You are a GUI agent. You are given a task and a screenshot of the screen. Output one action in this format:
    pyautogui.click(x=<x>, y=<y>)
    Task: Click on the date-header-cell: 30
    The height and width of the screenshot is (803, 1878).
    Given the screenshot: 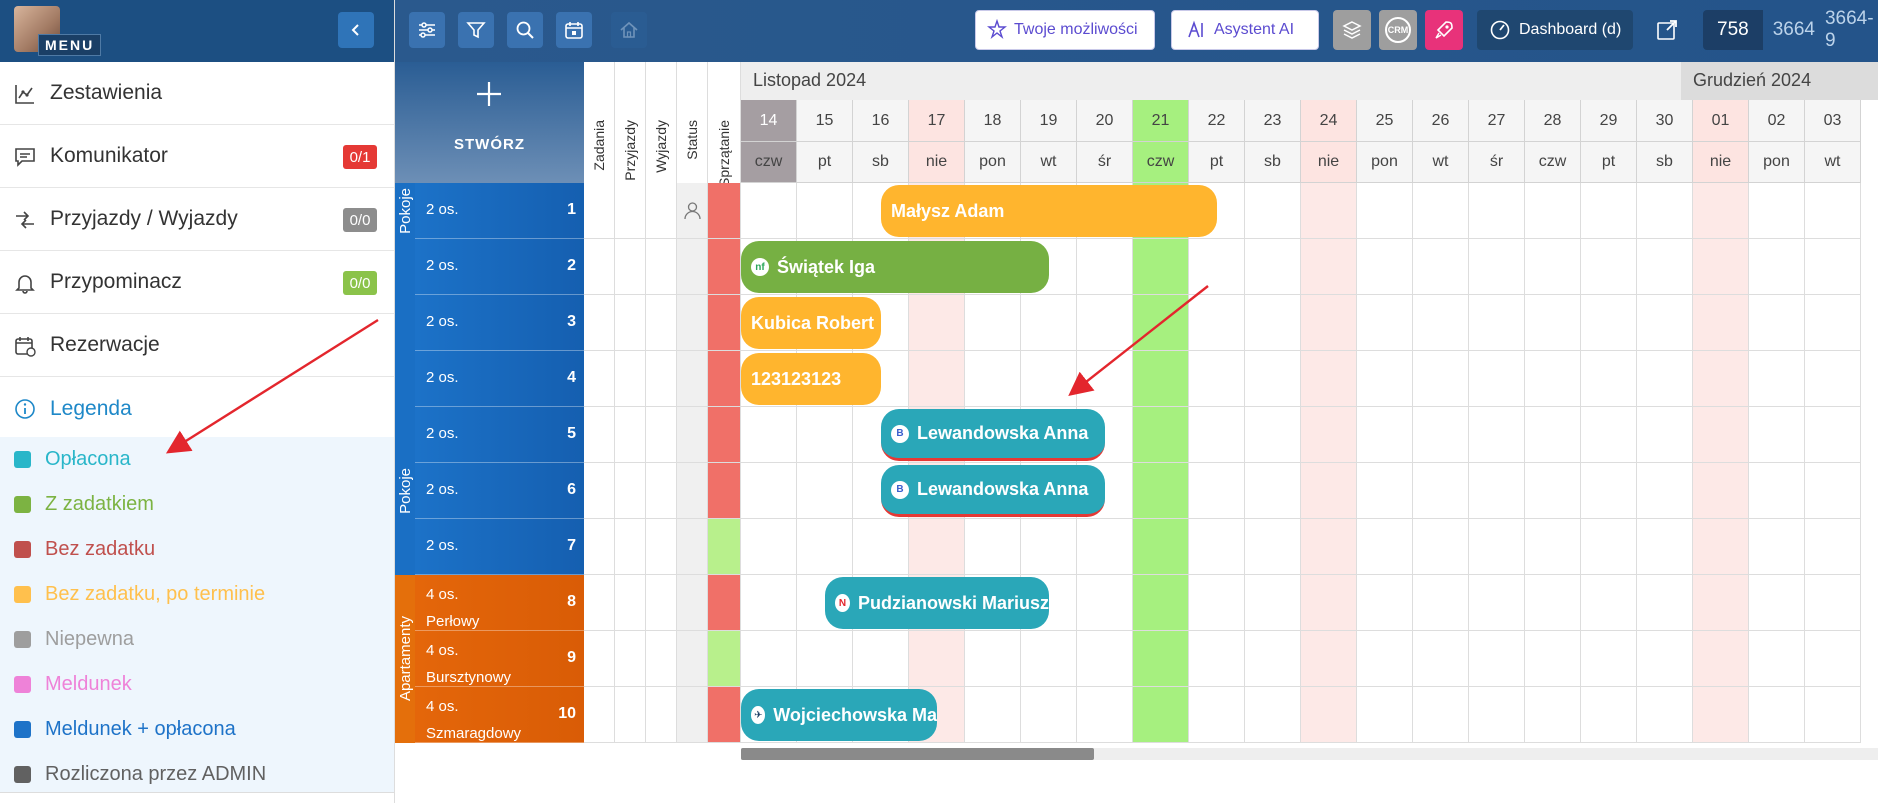 What is the action you would take?
    pyautogui.click(x=1665, y=121)
    